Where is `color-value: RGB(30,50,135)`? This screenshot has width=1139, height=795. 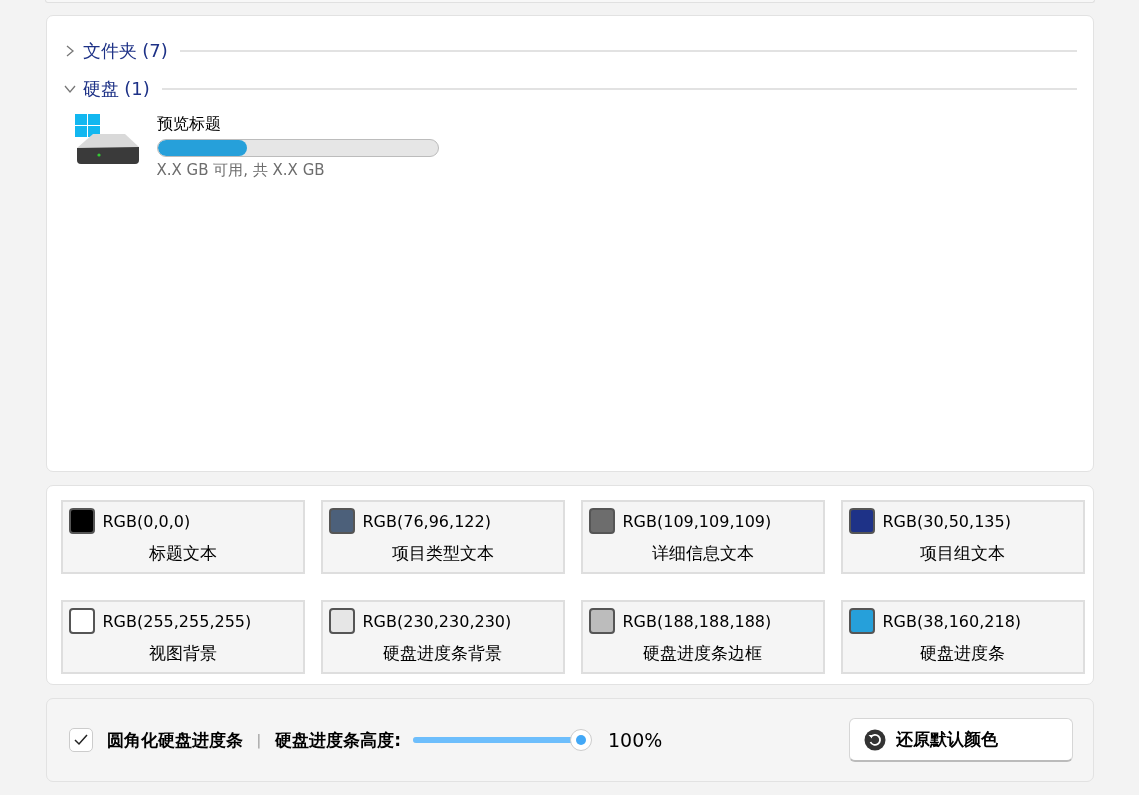
color-value: RGB(30,50,135) is located at coordinates (946, 521).